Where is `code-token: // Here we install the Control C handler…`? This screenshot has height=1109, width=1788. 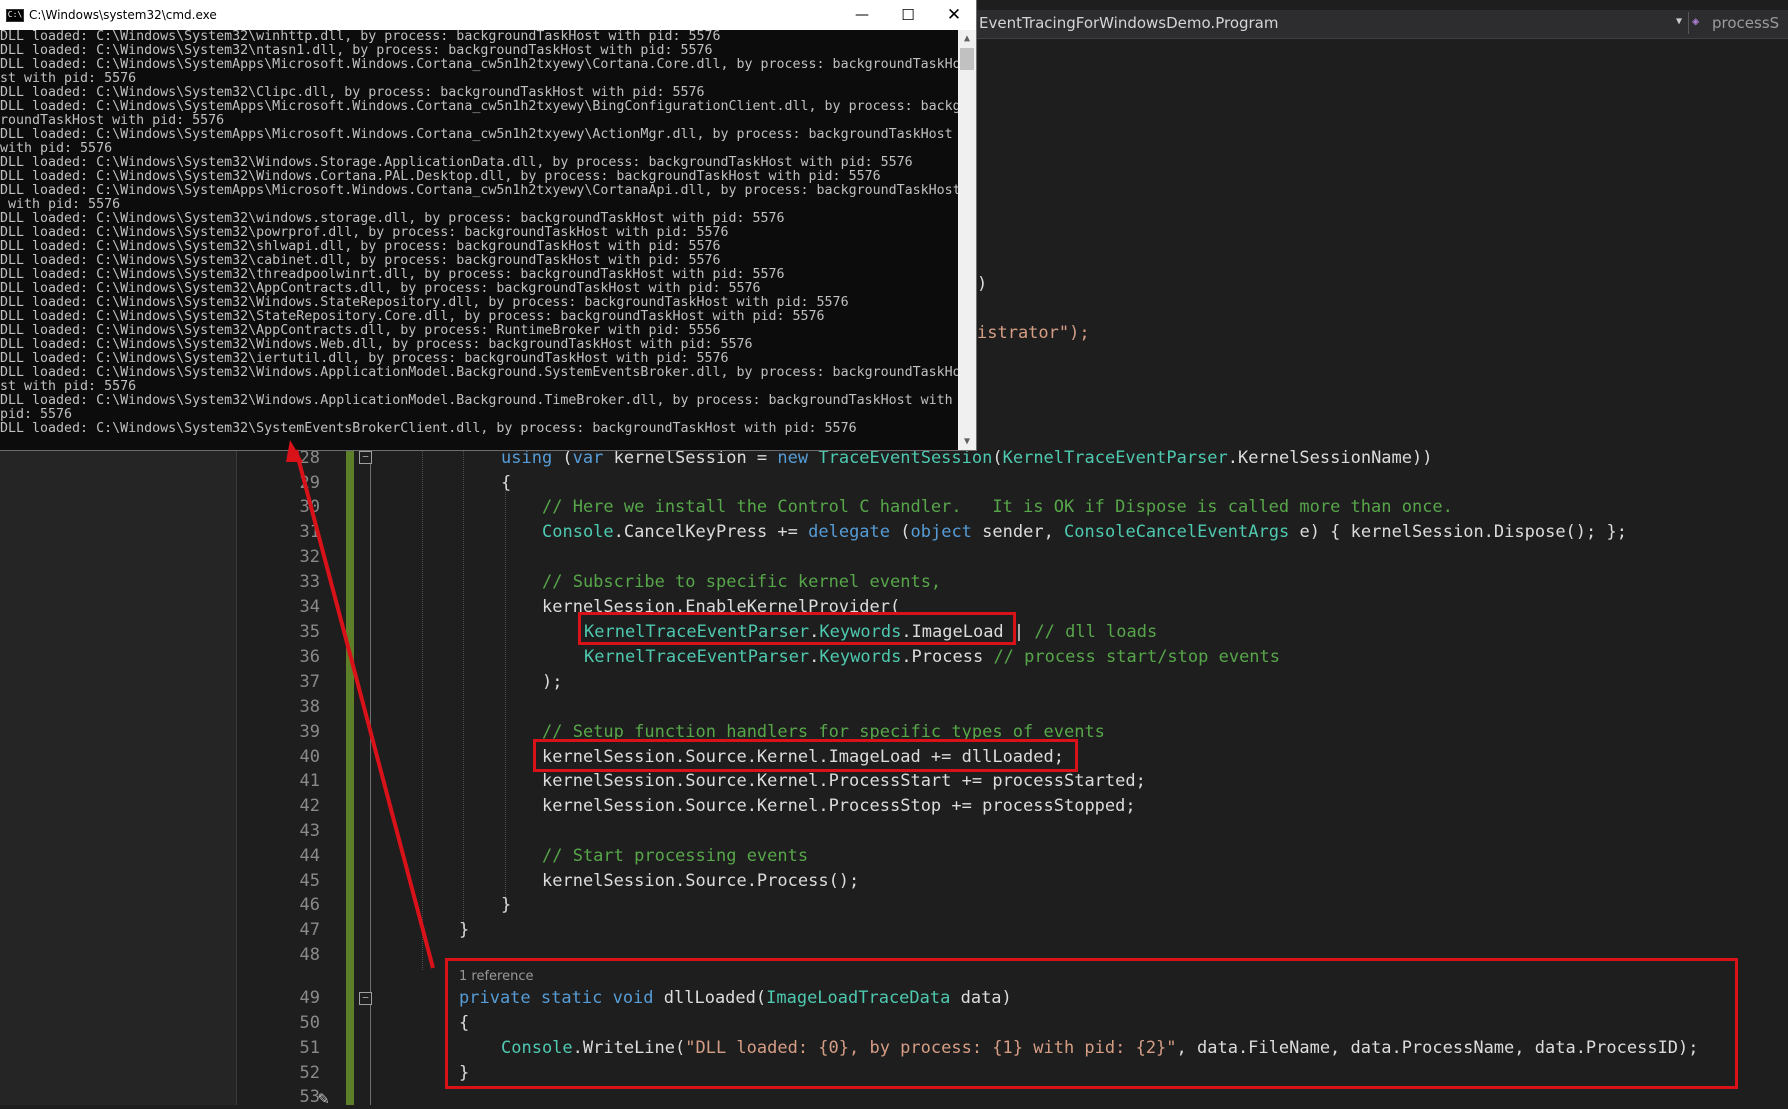
code-token: // Here we install the Control C handler… is located at coordinates (997, 507).